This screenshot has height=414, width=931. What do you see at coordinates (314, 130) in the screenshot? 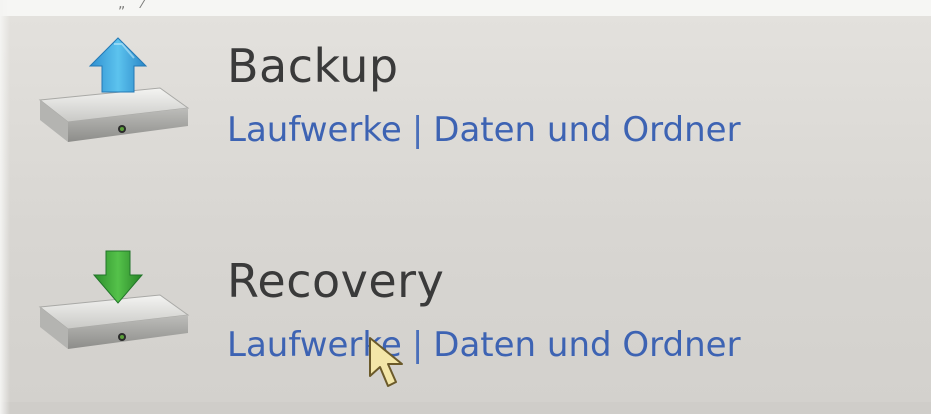
I see `backup-drives-link: Laufwerke` at bounding box center [314, 130].